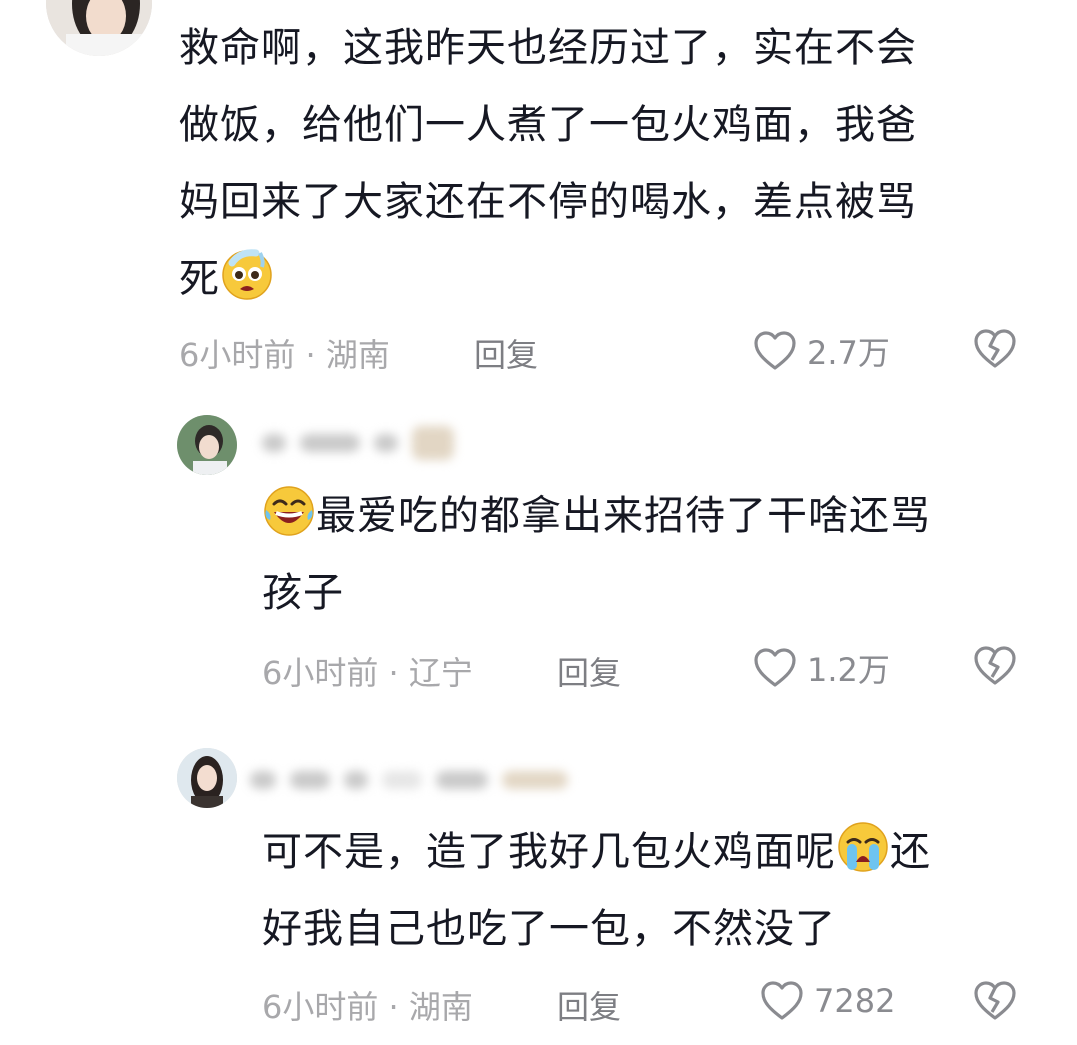  What do you see at coordinates (367, 673) in the screenshot?
I see `comment-time-location: 6小时前 · 辽宁` at bounding box center [367, 673].